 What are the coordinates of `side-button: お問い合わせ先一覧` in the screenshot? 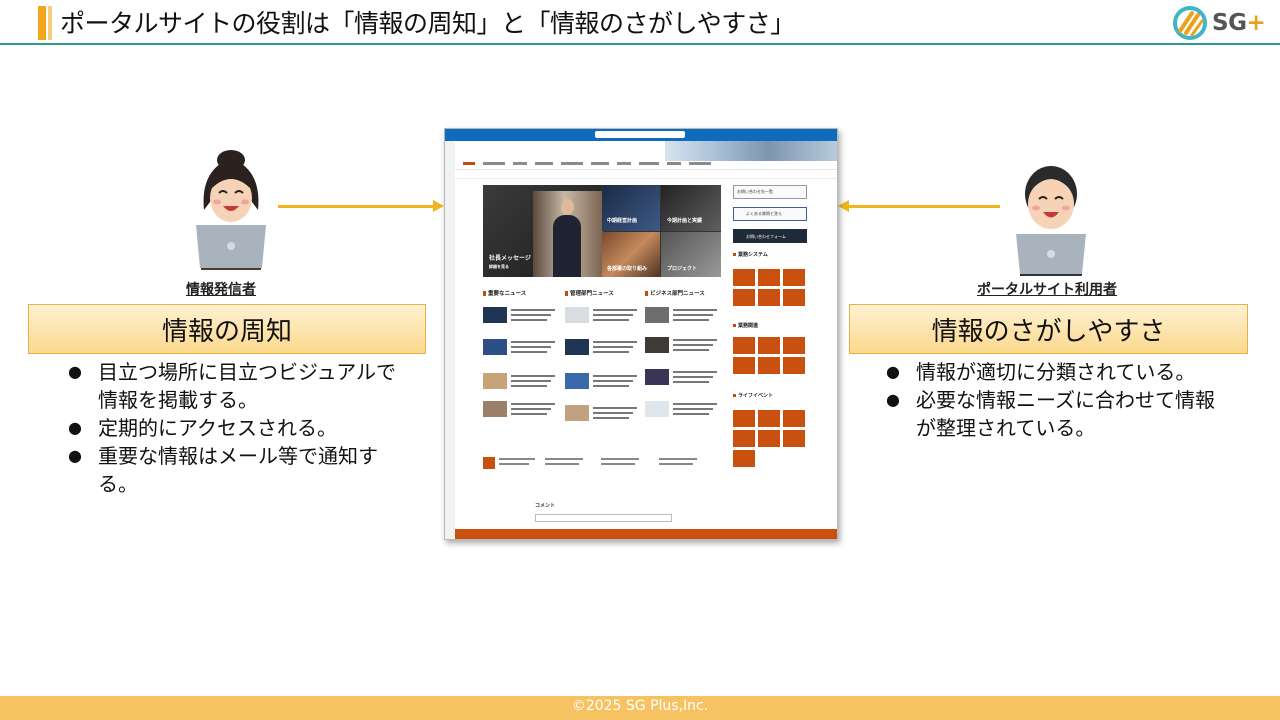 It's located at (770, 192).